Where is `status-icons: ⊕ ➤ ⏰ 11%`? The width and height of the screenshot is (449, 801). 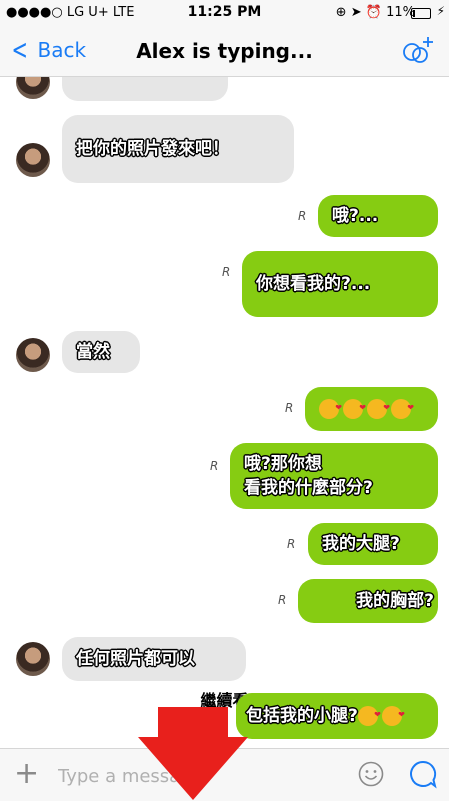 status-icons: ⊕ ➤ ⏰ 11% is located at coordinates (375, 12).